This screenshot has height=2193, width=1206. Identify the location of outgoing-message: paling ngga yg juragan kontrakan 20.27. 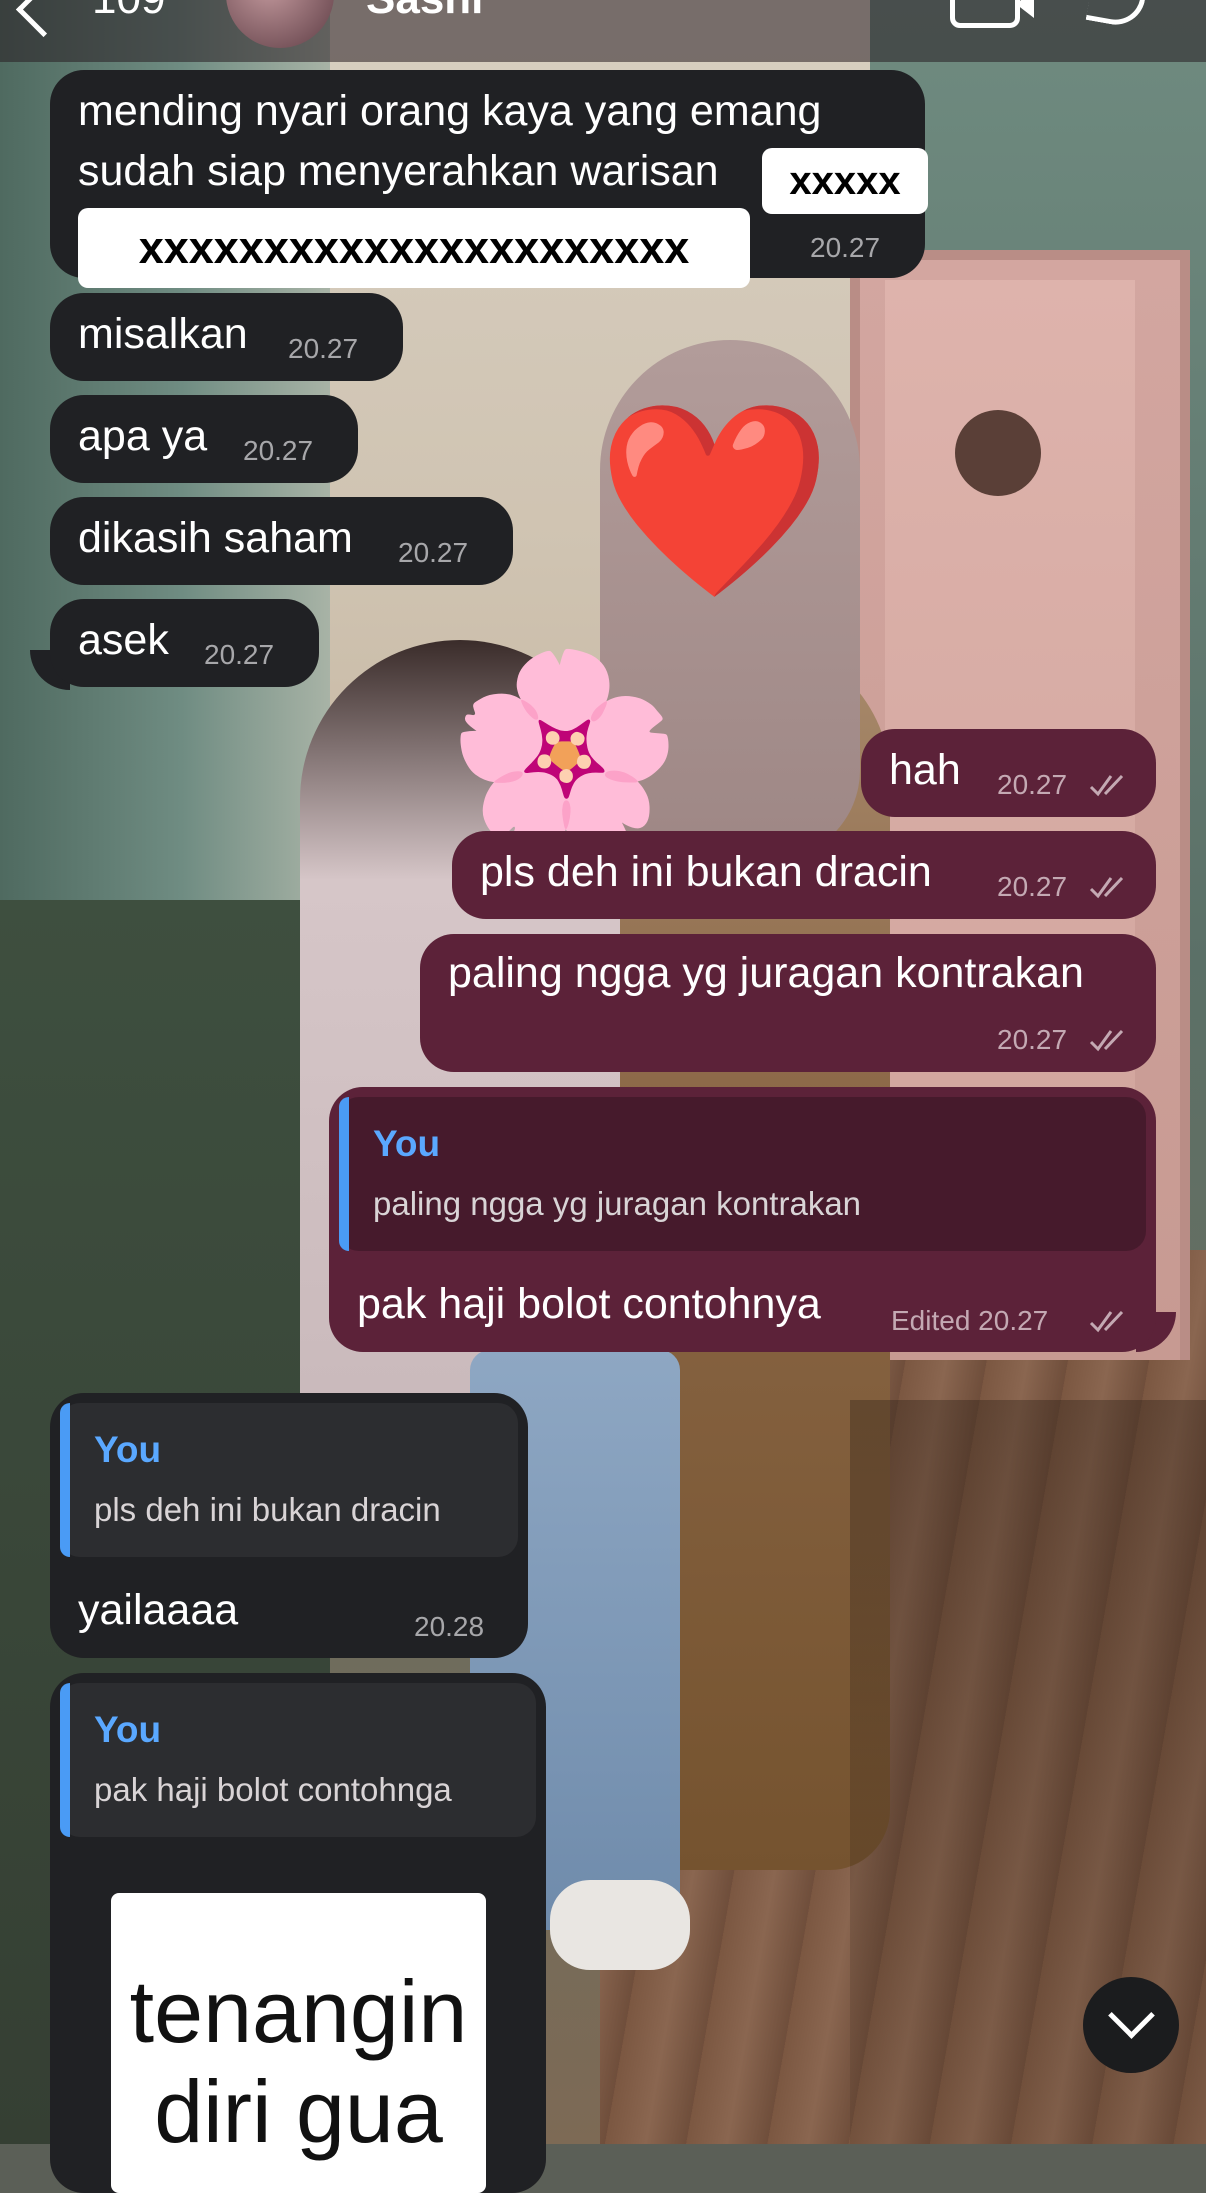
(788, 1003).